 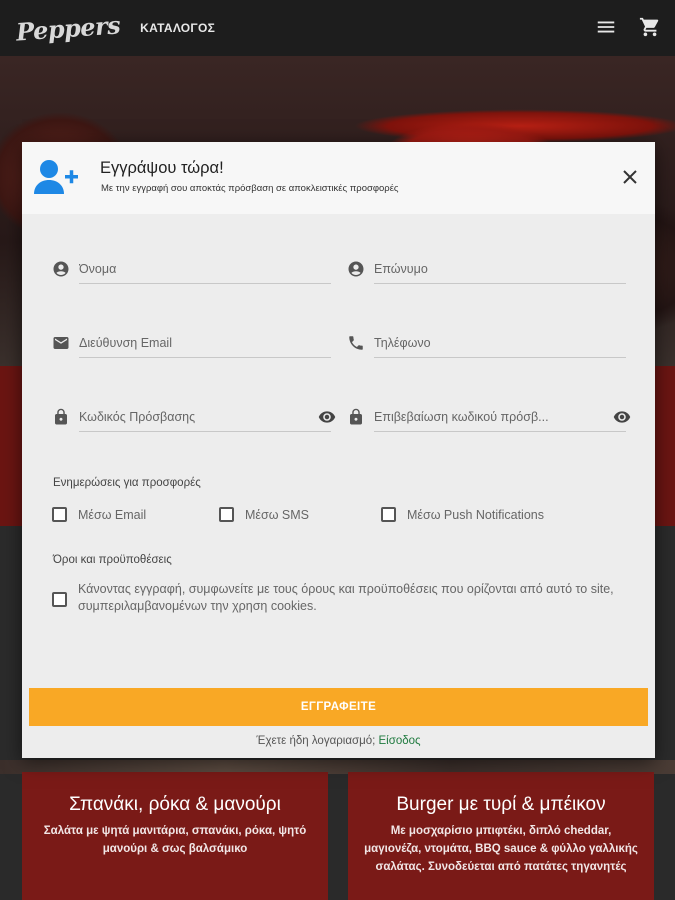 I want to click on menu-icon, so click(x=606, y=27).